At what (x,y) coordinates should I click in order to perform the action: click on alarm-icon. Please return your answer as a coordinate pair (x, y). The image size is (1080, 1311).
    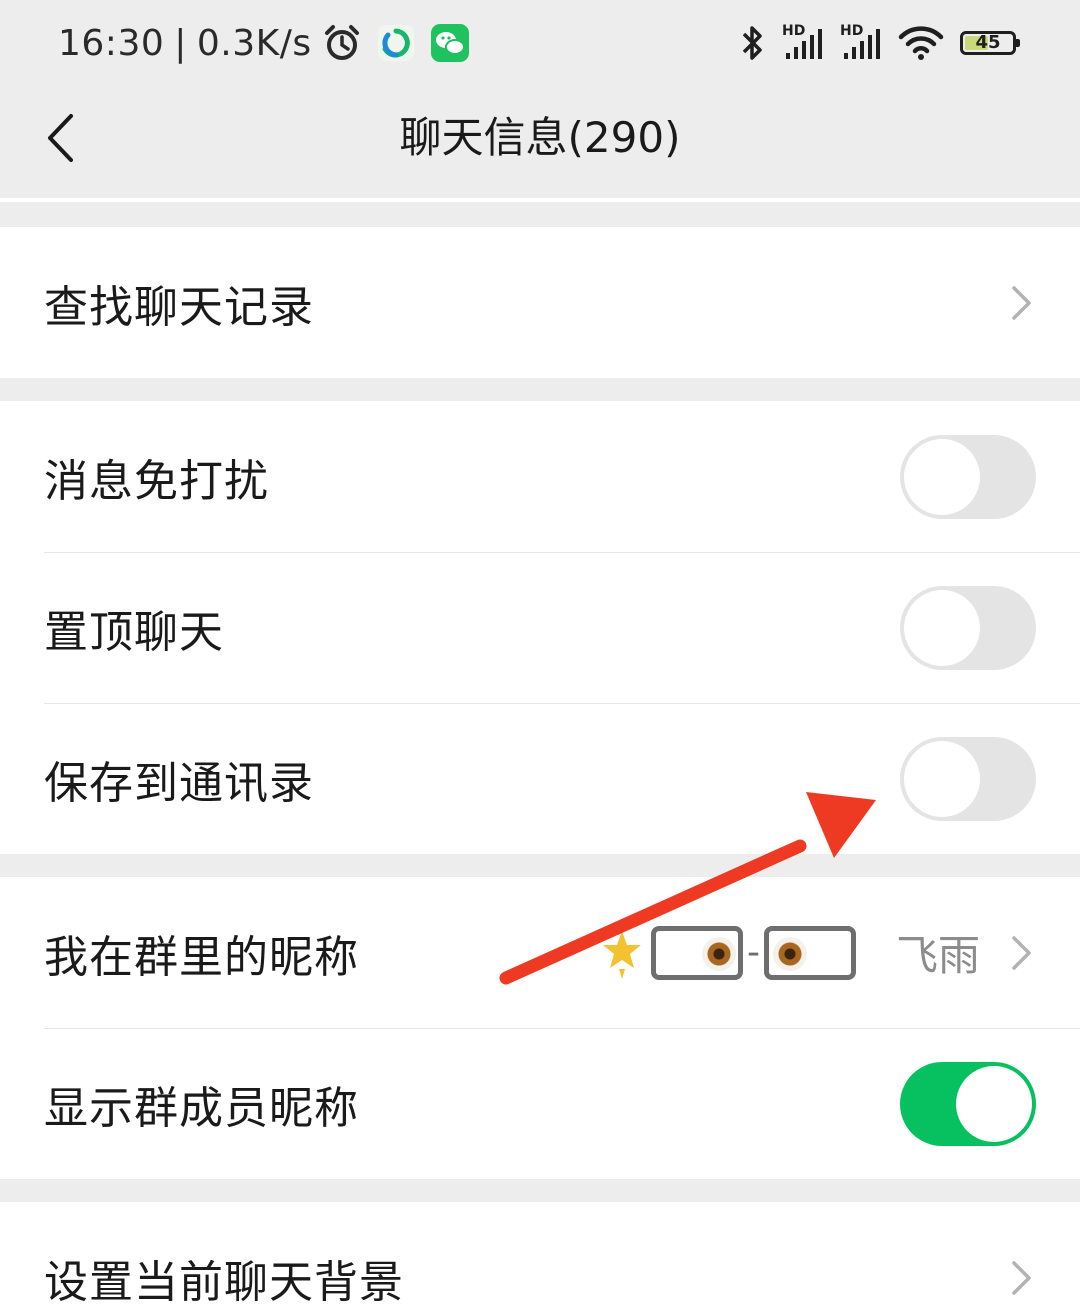
    Looking at the image, I should click on (341, 42).